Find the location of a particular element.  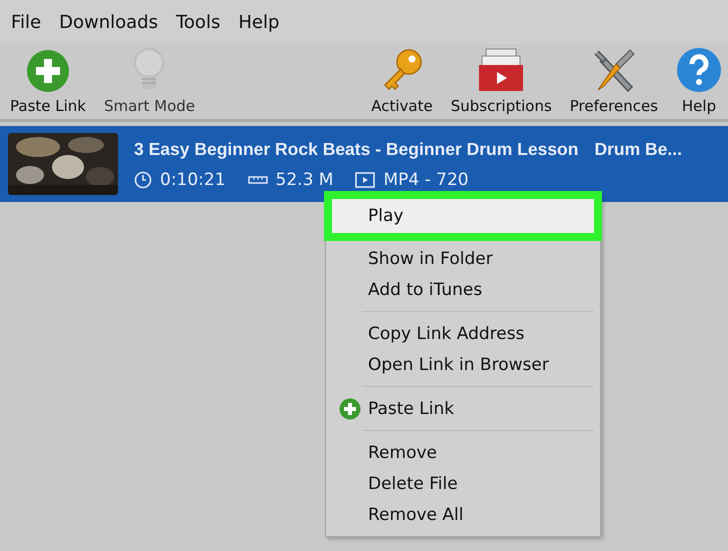

video-icon is located at coordinates (365, 180).